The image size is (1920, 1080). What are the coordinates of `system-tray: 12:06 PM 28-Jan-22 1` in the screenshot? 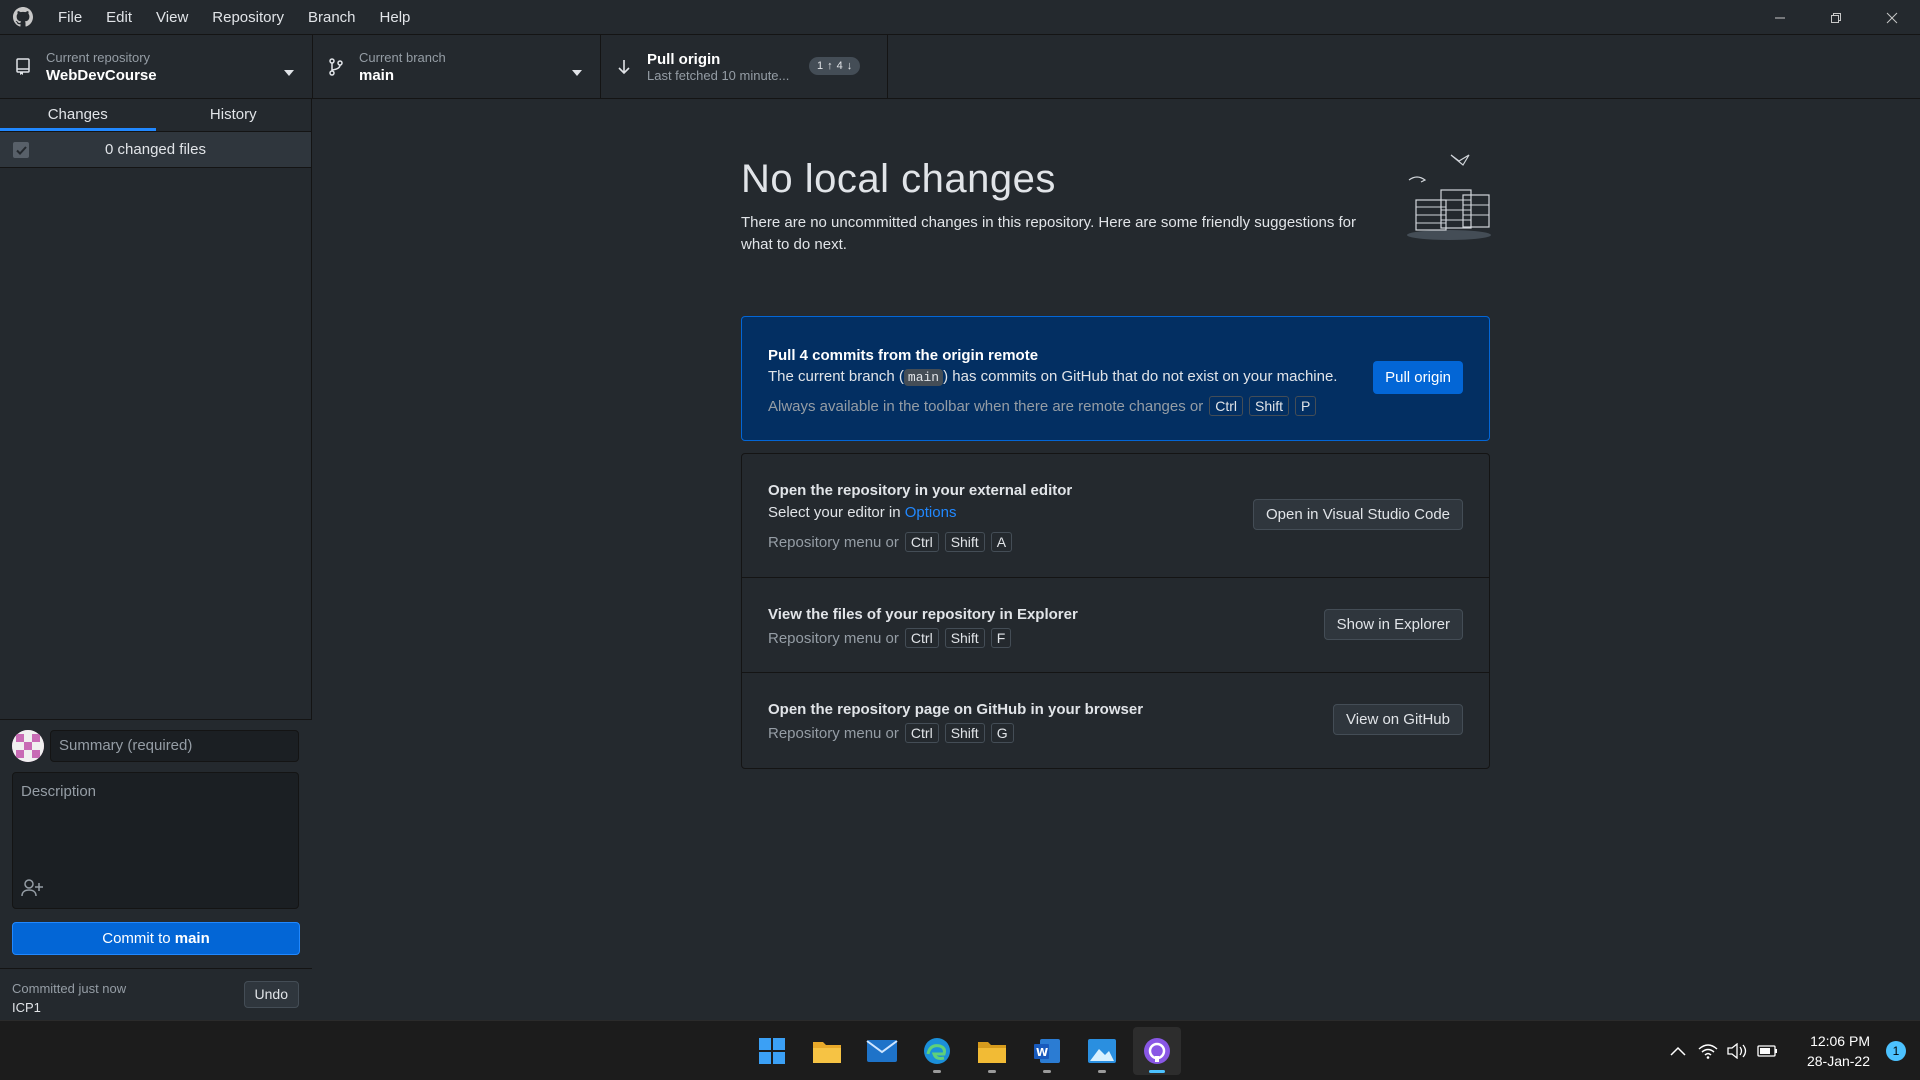 It's located at (1791, 1050).